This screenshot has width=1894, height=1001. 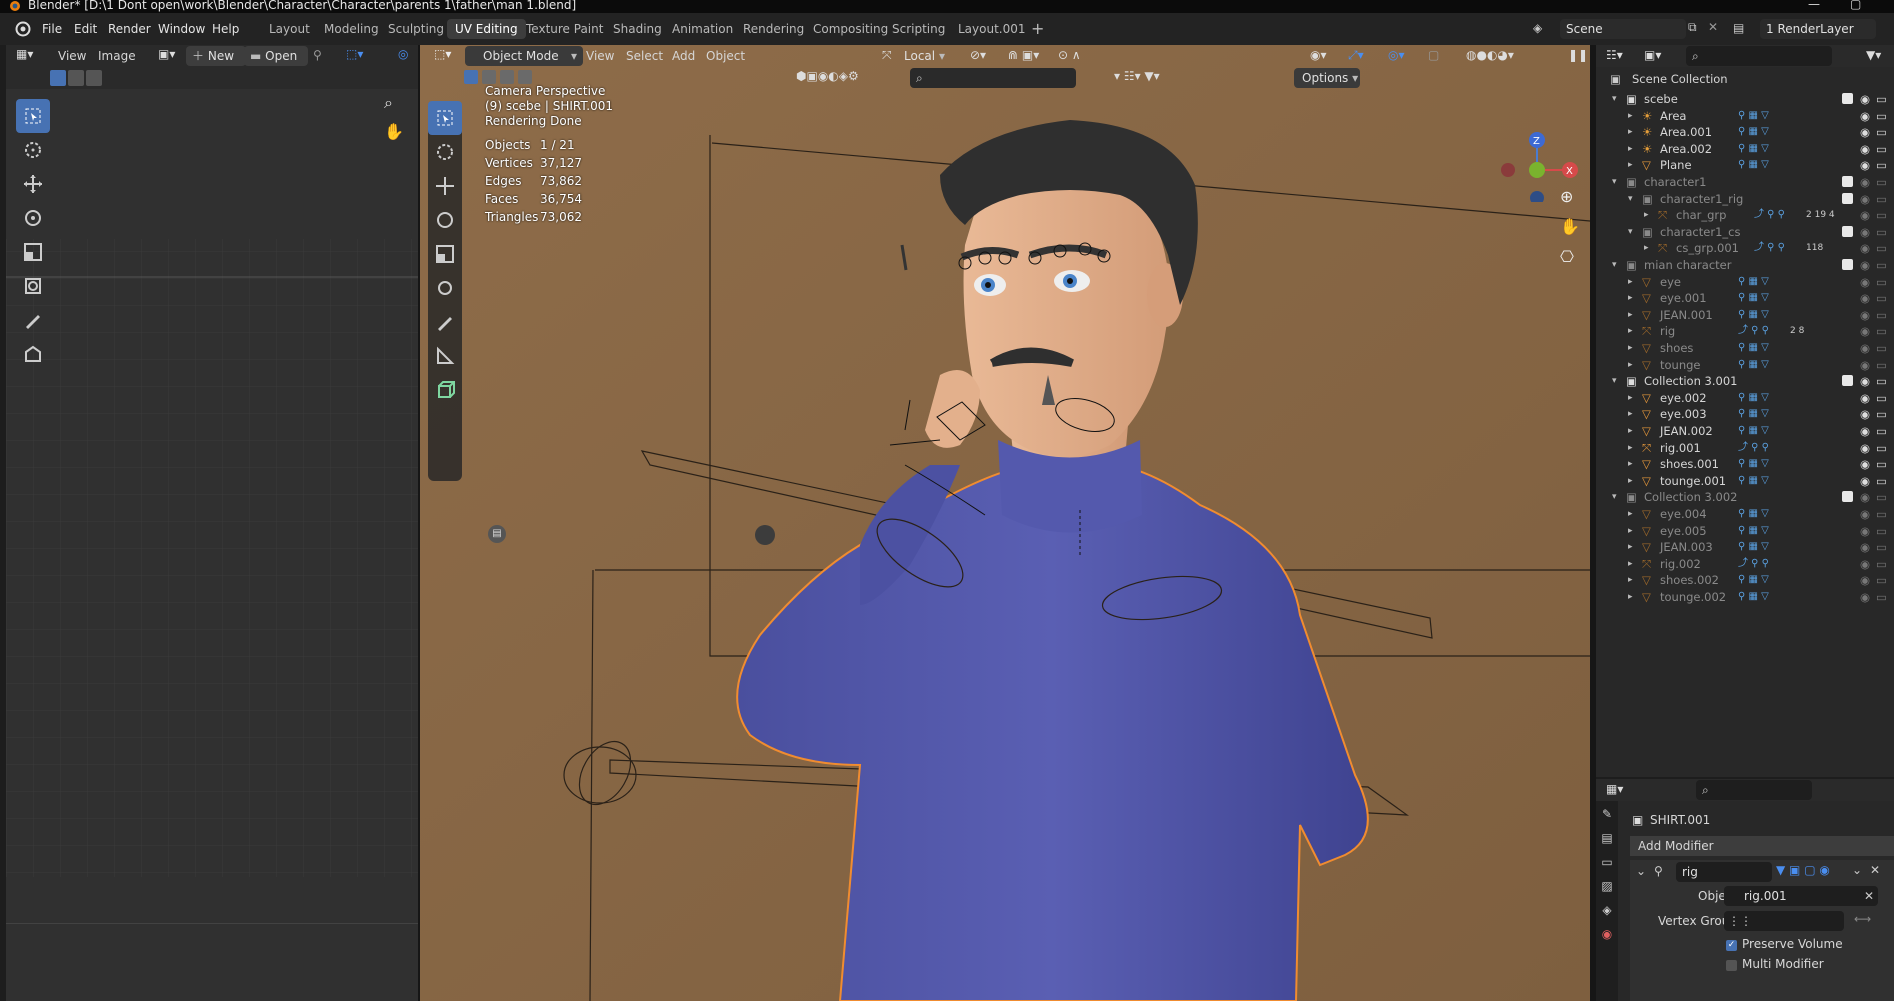 I want to click on viewport-menu-add: Add, so click(x=683, y=56).